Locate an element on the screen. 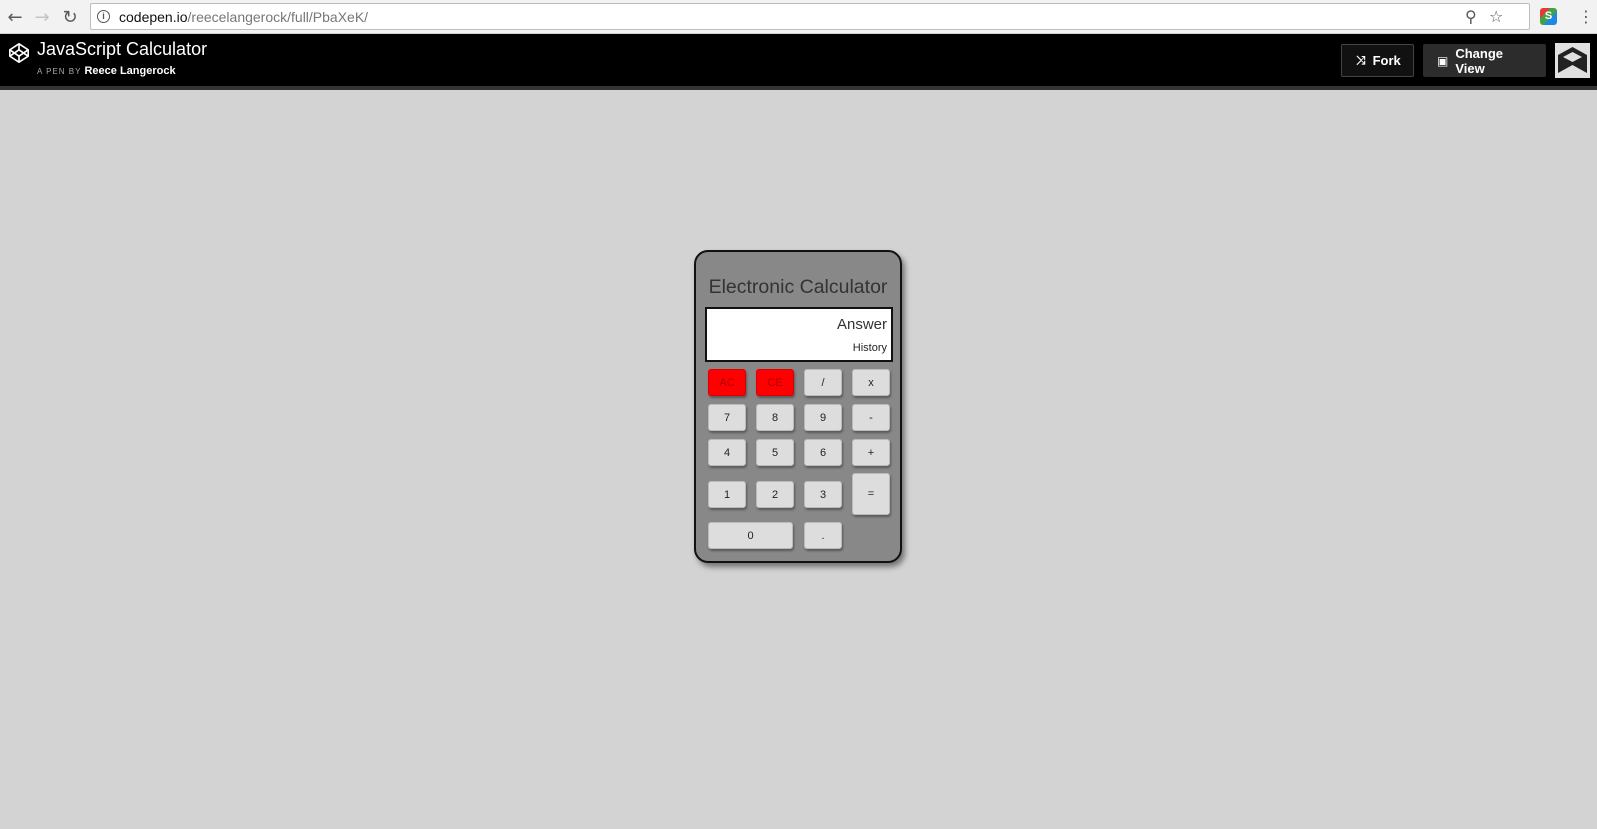  decimal-button: . is located at coordinates (823, 535).